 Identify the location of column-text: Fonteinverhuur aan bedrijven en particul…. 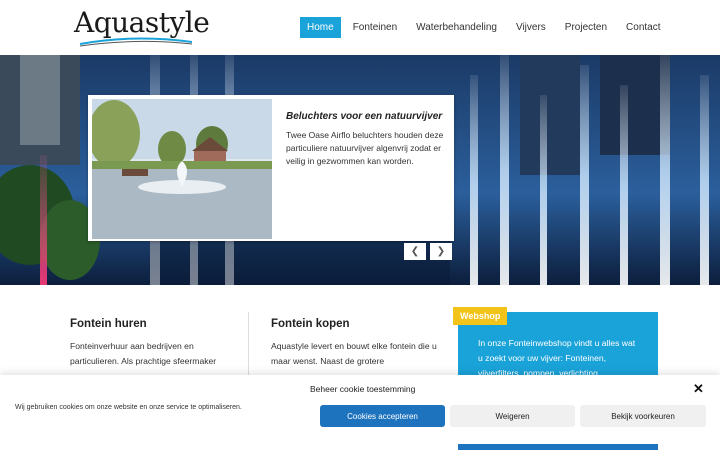
(143, 354).